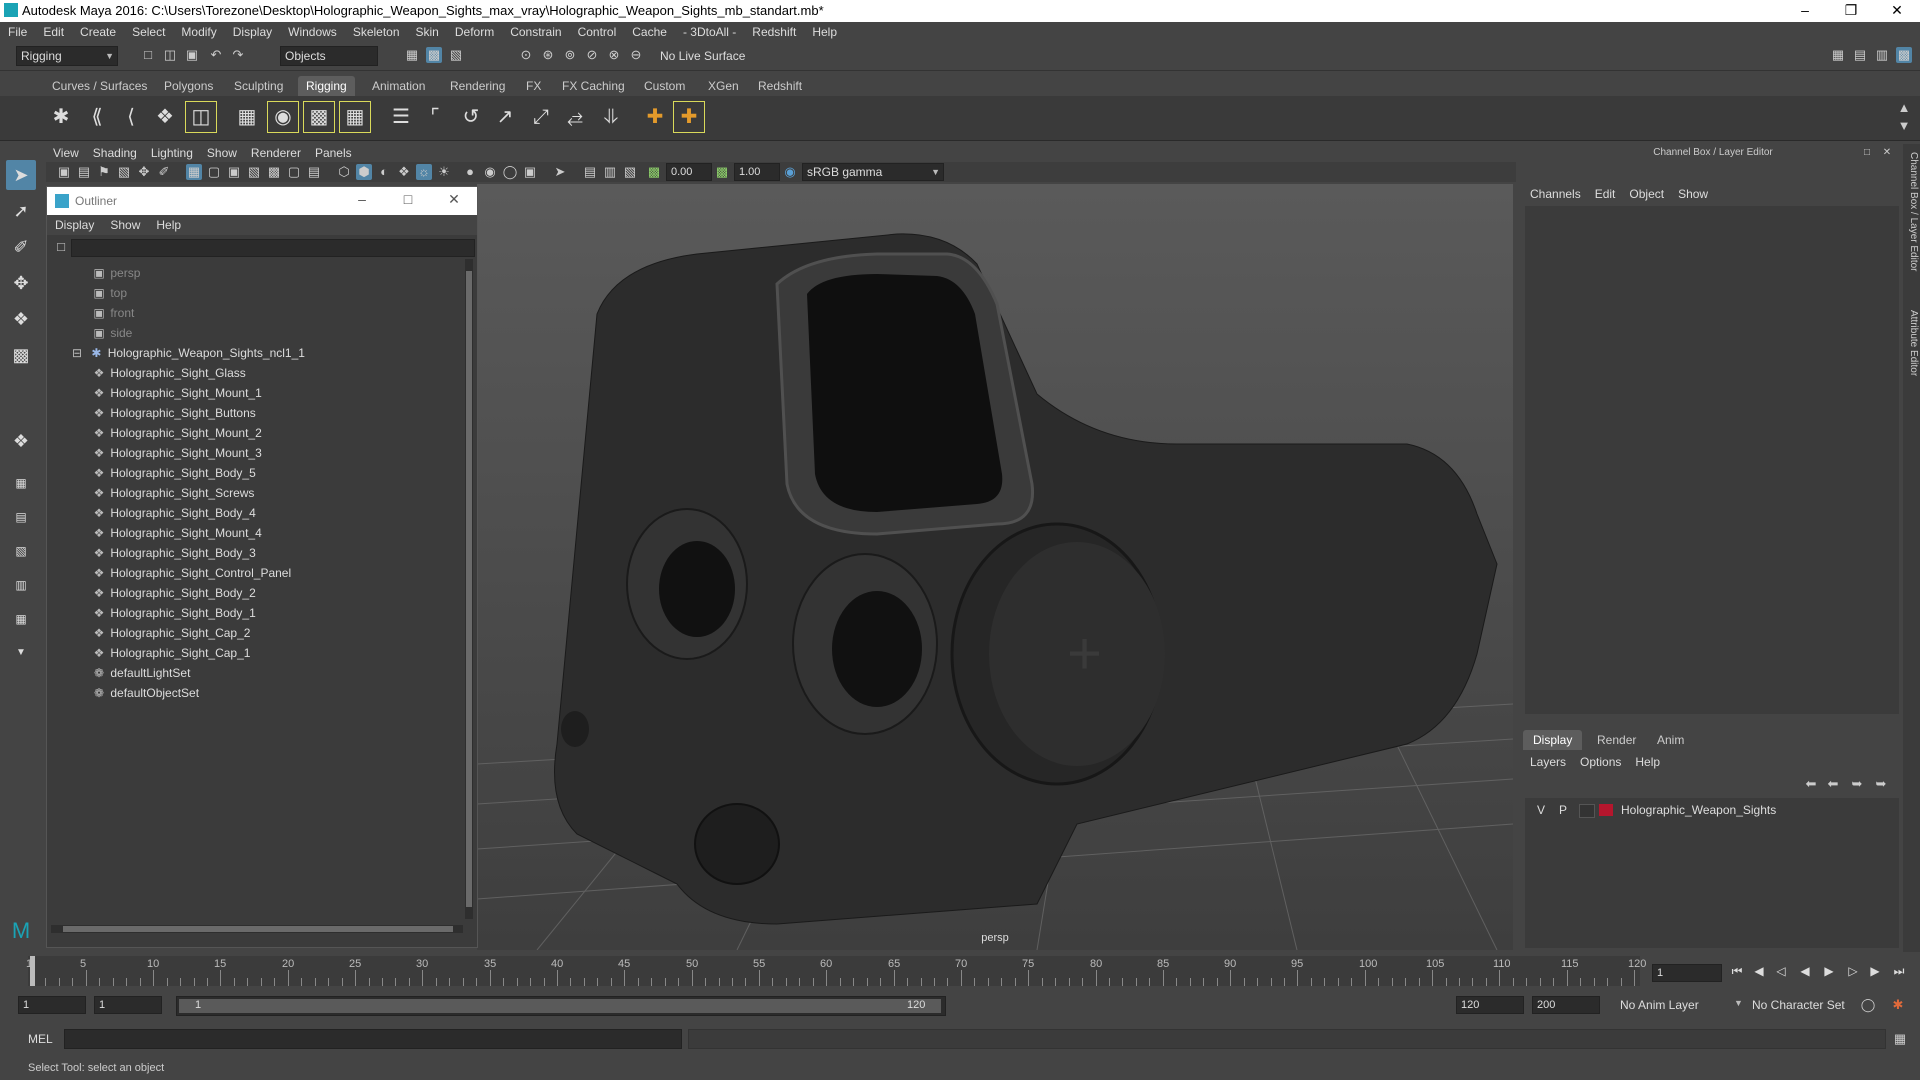 This screenshot has width=1920, height=1080. Describe the element at coordinates (61, 117) in the screenshot. I see `joint-tool-icon: ✱` at that location.